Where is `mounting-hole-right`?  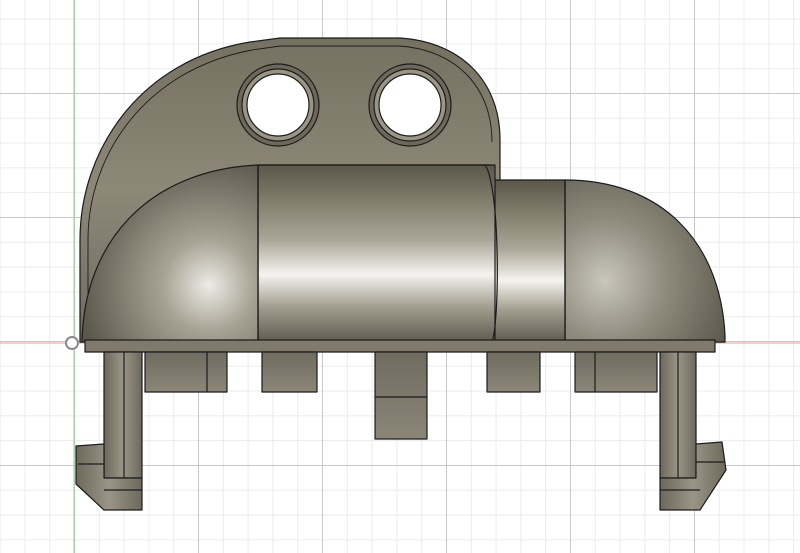 mounting-hole-right is located at coordinates (410, 105).